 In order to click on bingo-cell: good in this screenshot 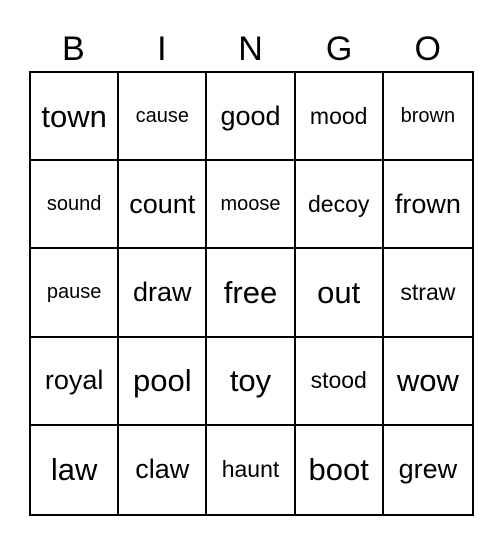, I will do `click(251, 117)`.